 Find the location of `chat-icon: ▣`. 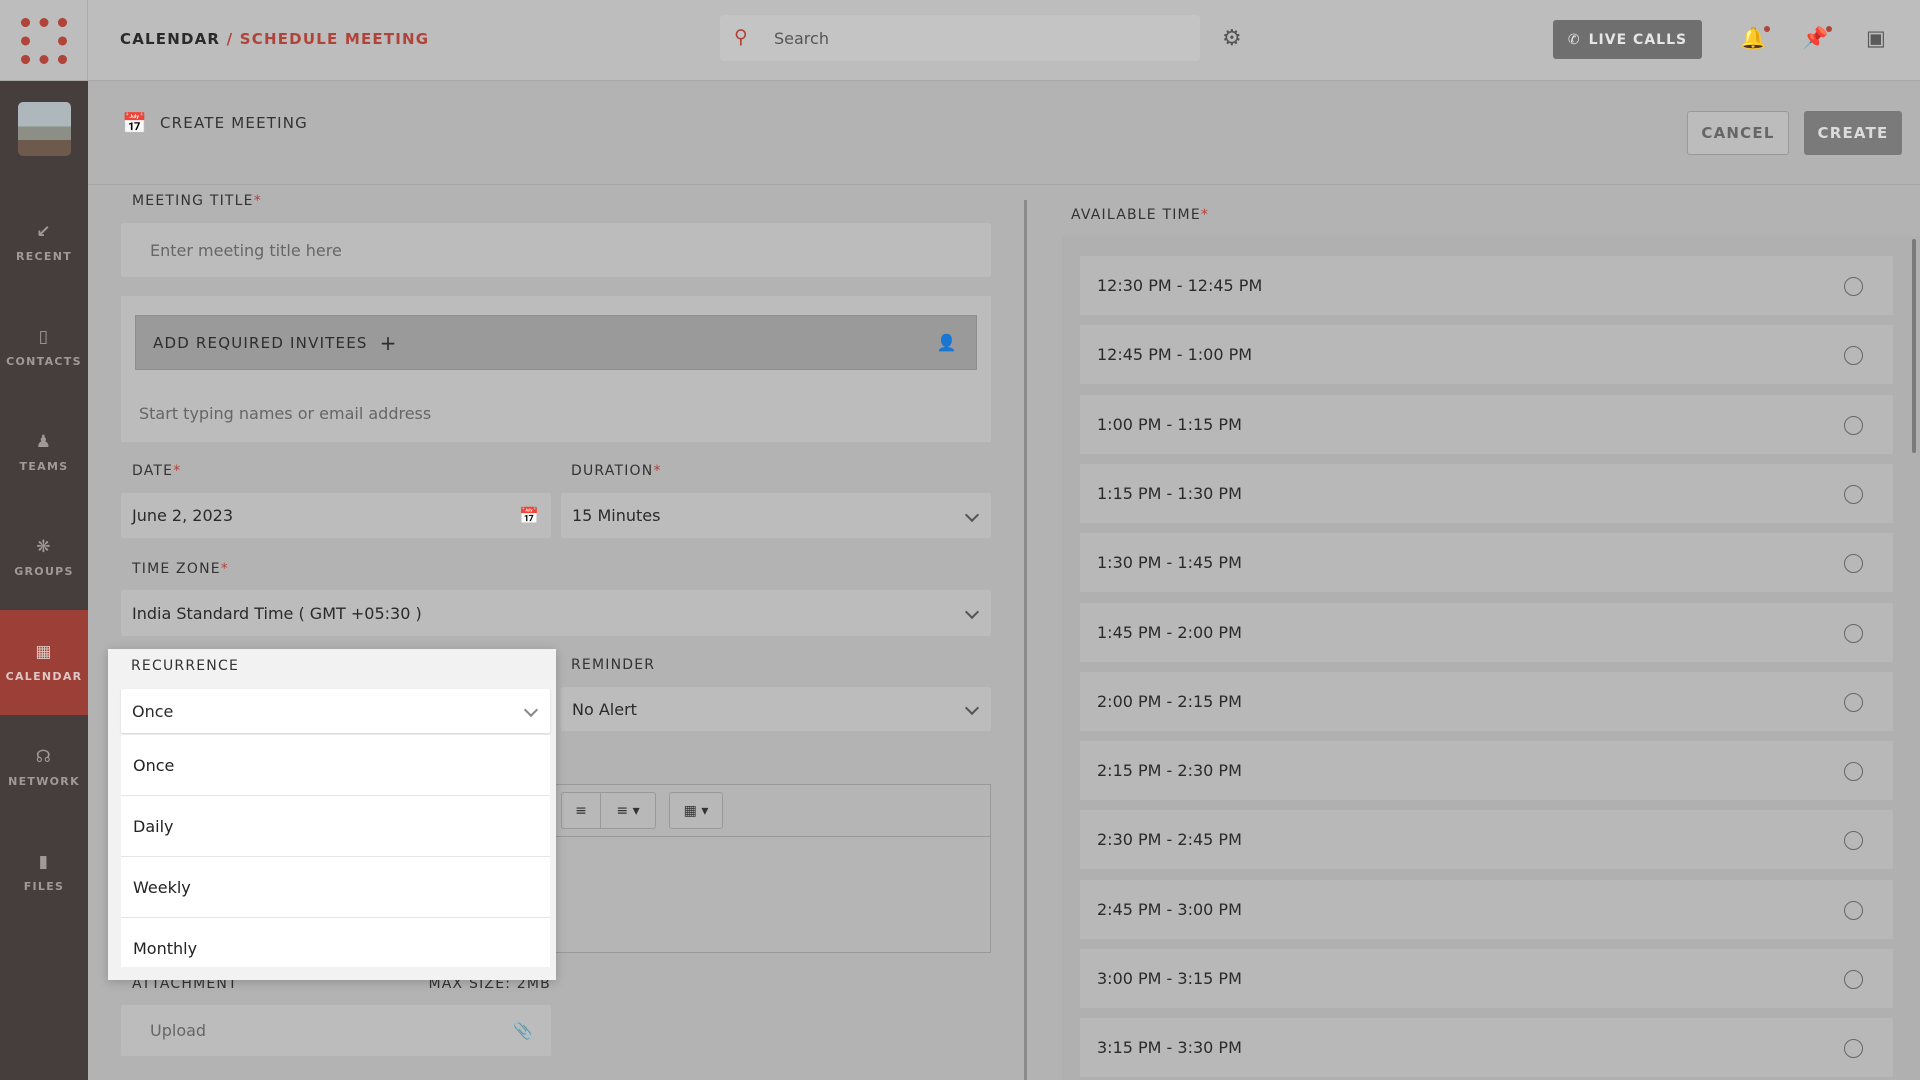

chat-icon: ▣ is located at coordinates (1876, 38).